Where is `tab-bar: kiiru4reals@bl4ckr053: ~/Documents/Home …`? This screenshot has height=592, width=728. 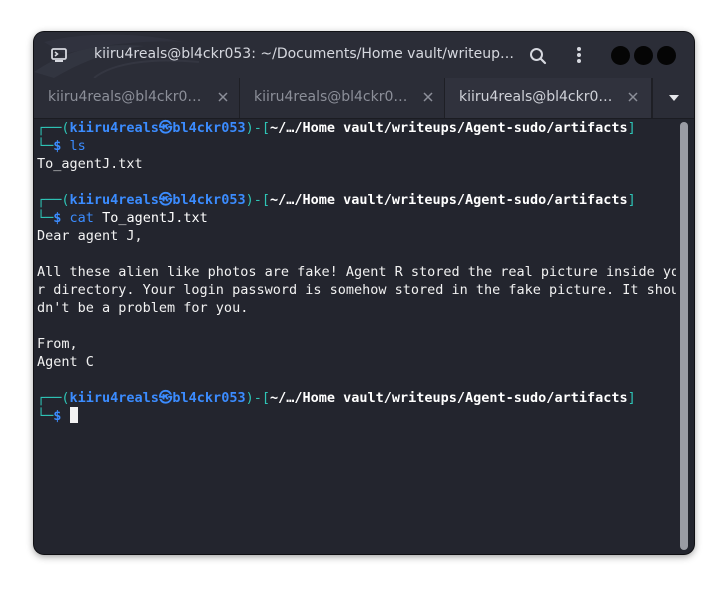
tab-bar: kiiru4reals@bl4ckr053: ~/Documents/Home … is located at coordinates (364, 98).